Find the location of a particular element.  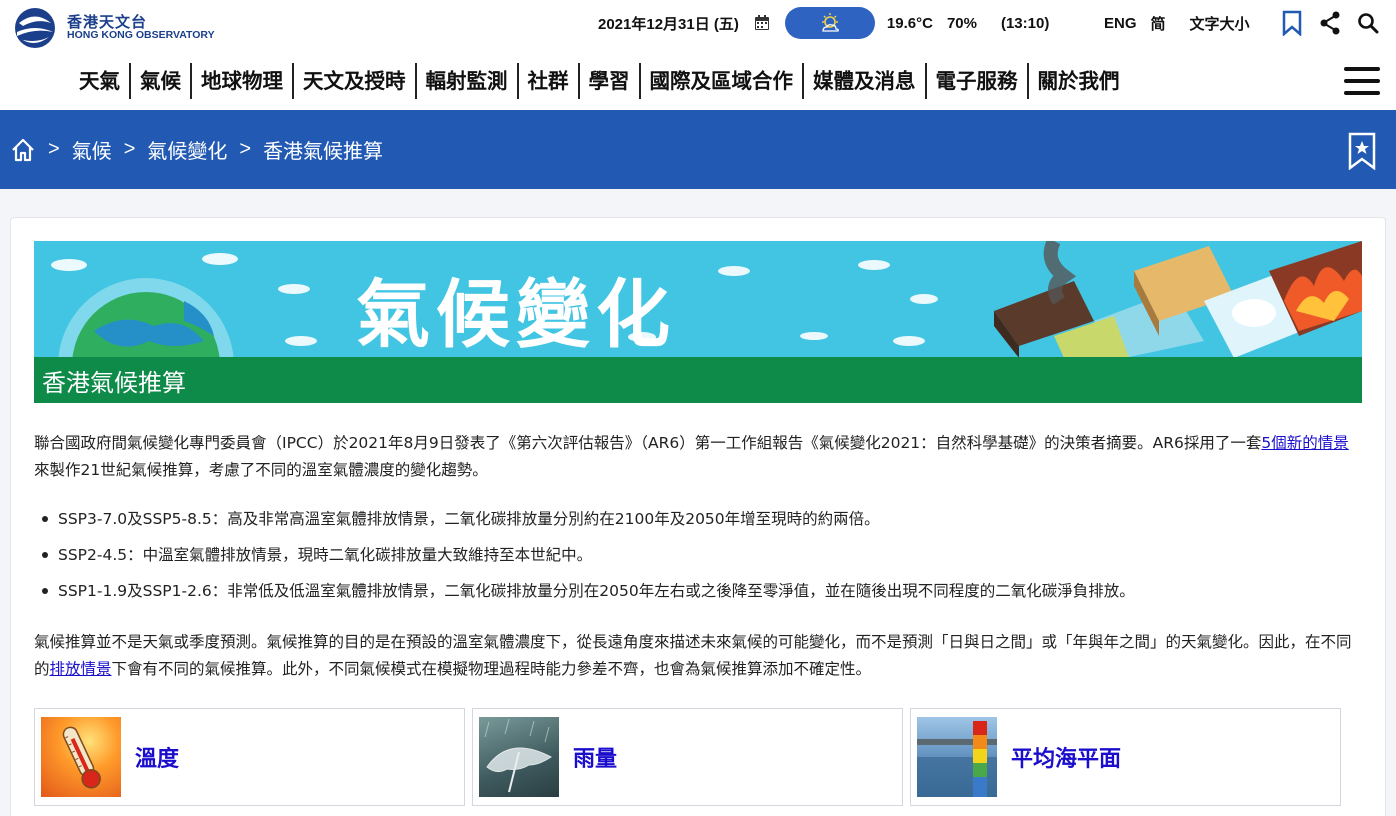

breadcrumb-current-page: 香港氣候推算 is located at coordinates (323, 151).